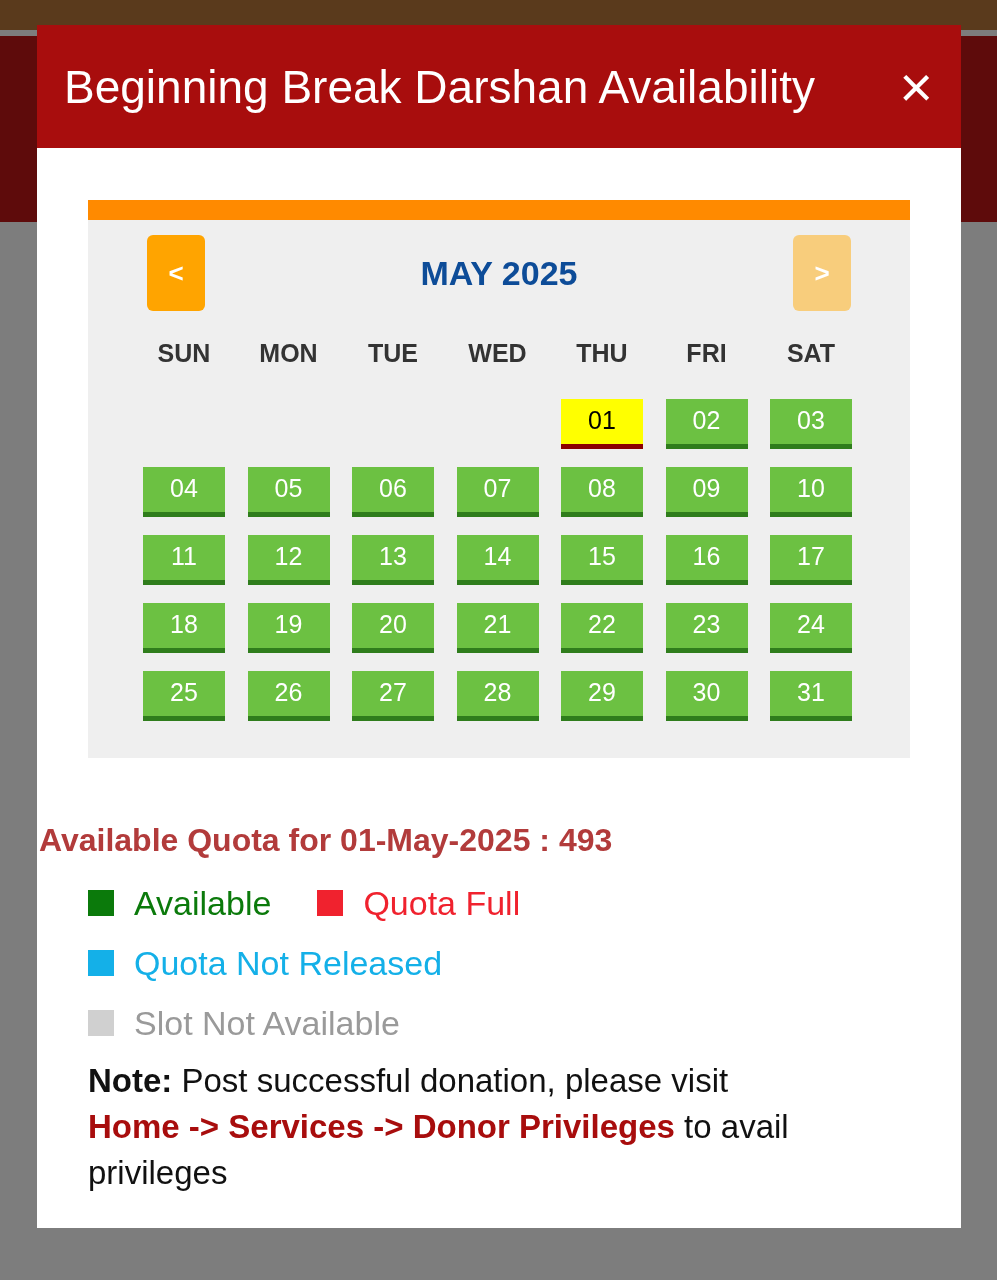 The height and width of the screenshot is (1280, 997). What do you see at coordinates (184, 353) in the screenshot?
I see `weekday-label: SUN` at bounding box center [184, 353].